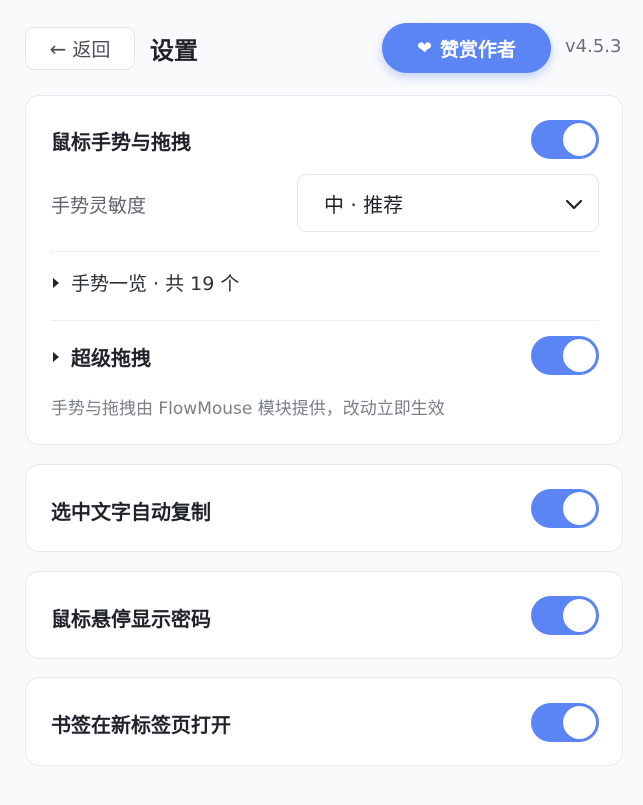  What do you see at coordinates (321, 48) in the screenshot?
I see `header: ← 返回 设置 ❤ 赞赏作者 v4.5.3` at bounding box center [321, 48].